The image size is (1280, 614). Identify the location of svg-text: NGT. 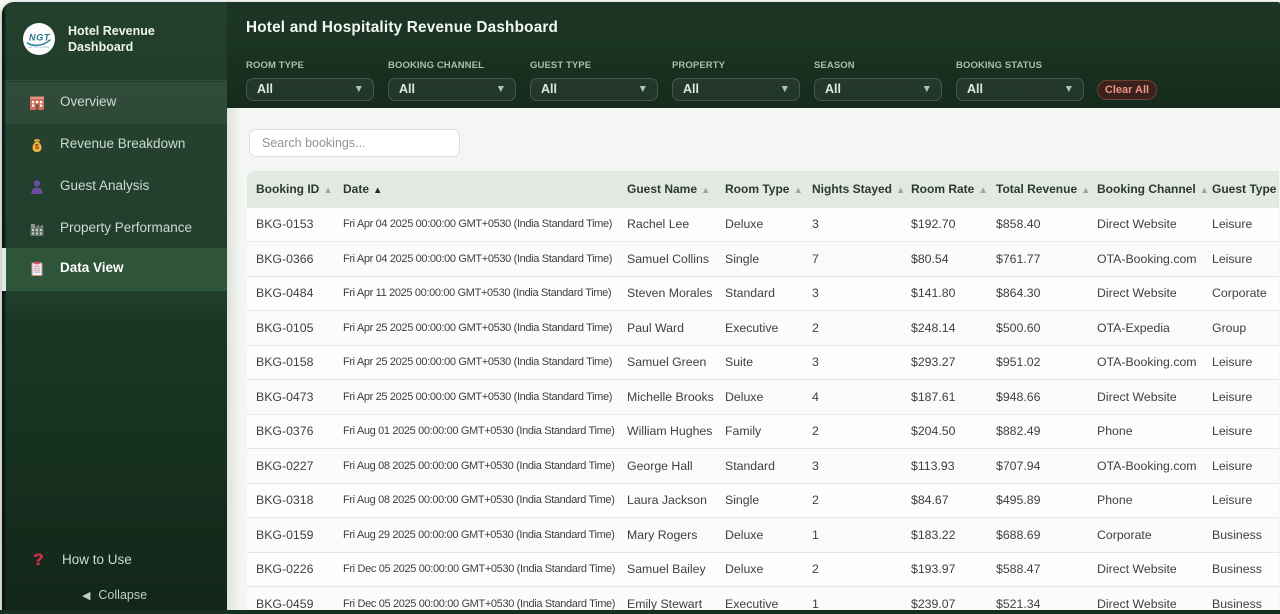
(40, 38).